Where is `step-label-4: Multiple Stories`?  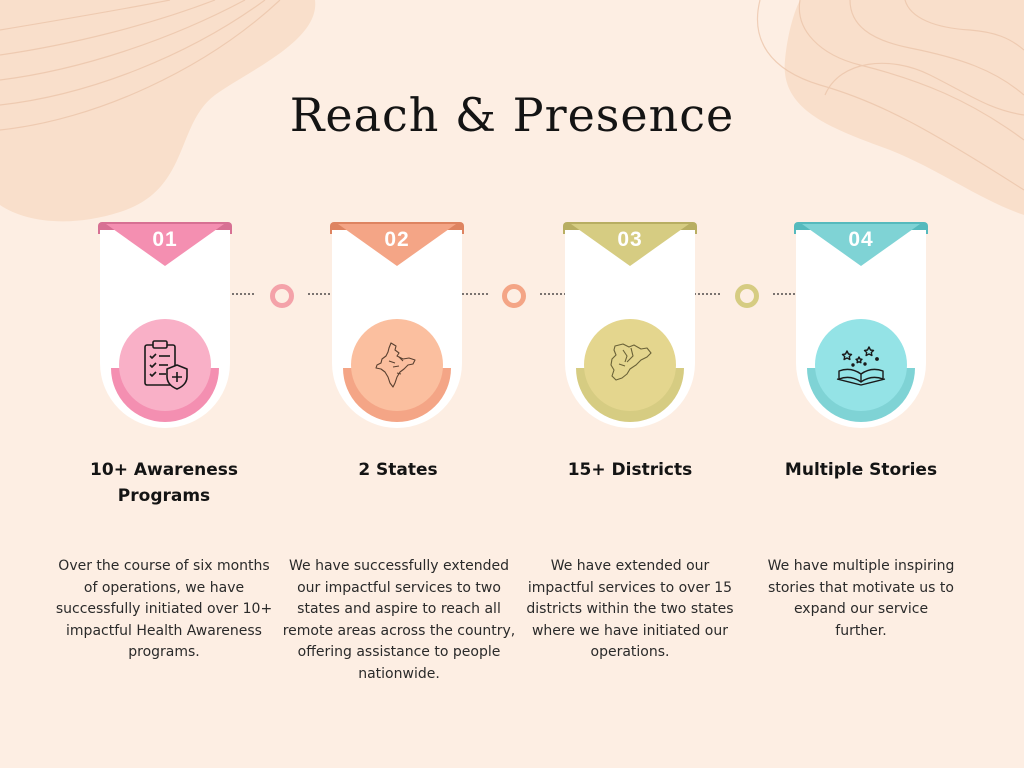
step-label-4: Multiple Stories is located at coordinates (861, 470).